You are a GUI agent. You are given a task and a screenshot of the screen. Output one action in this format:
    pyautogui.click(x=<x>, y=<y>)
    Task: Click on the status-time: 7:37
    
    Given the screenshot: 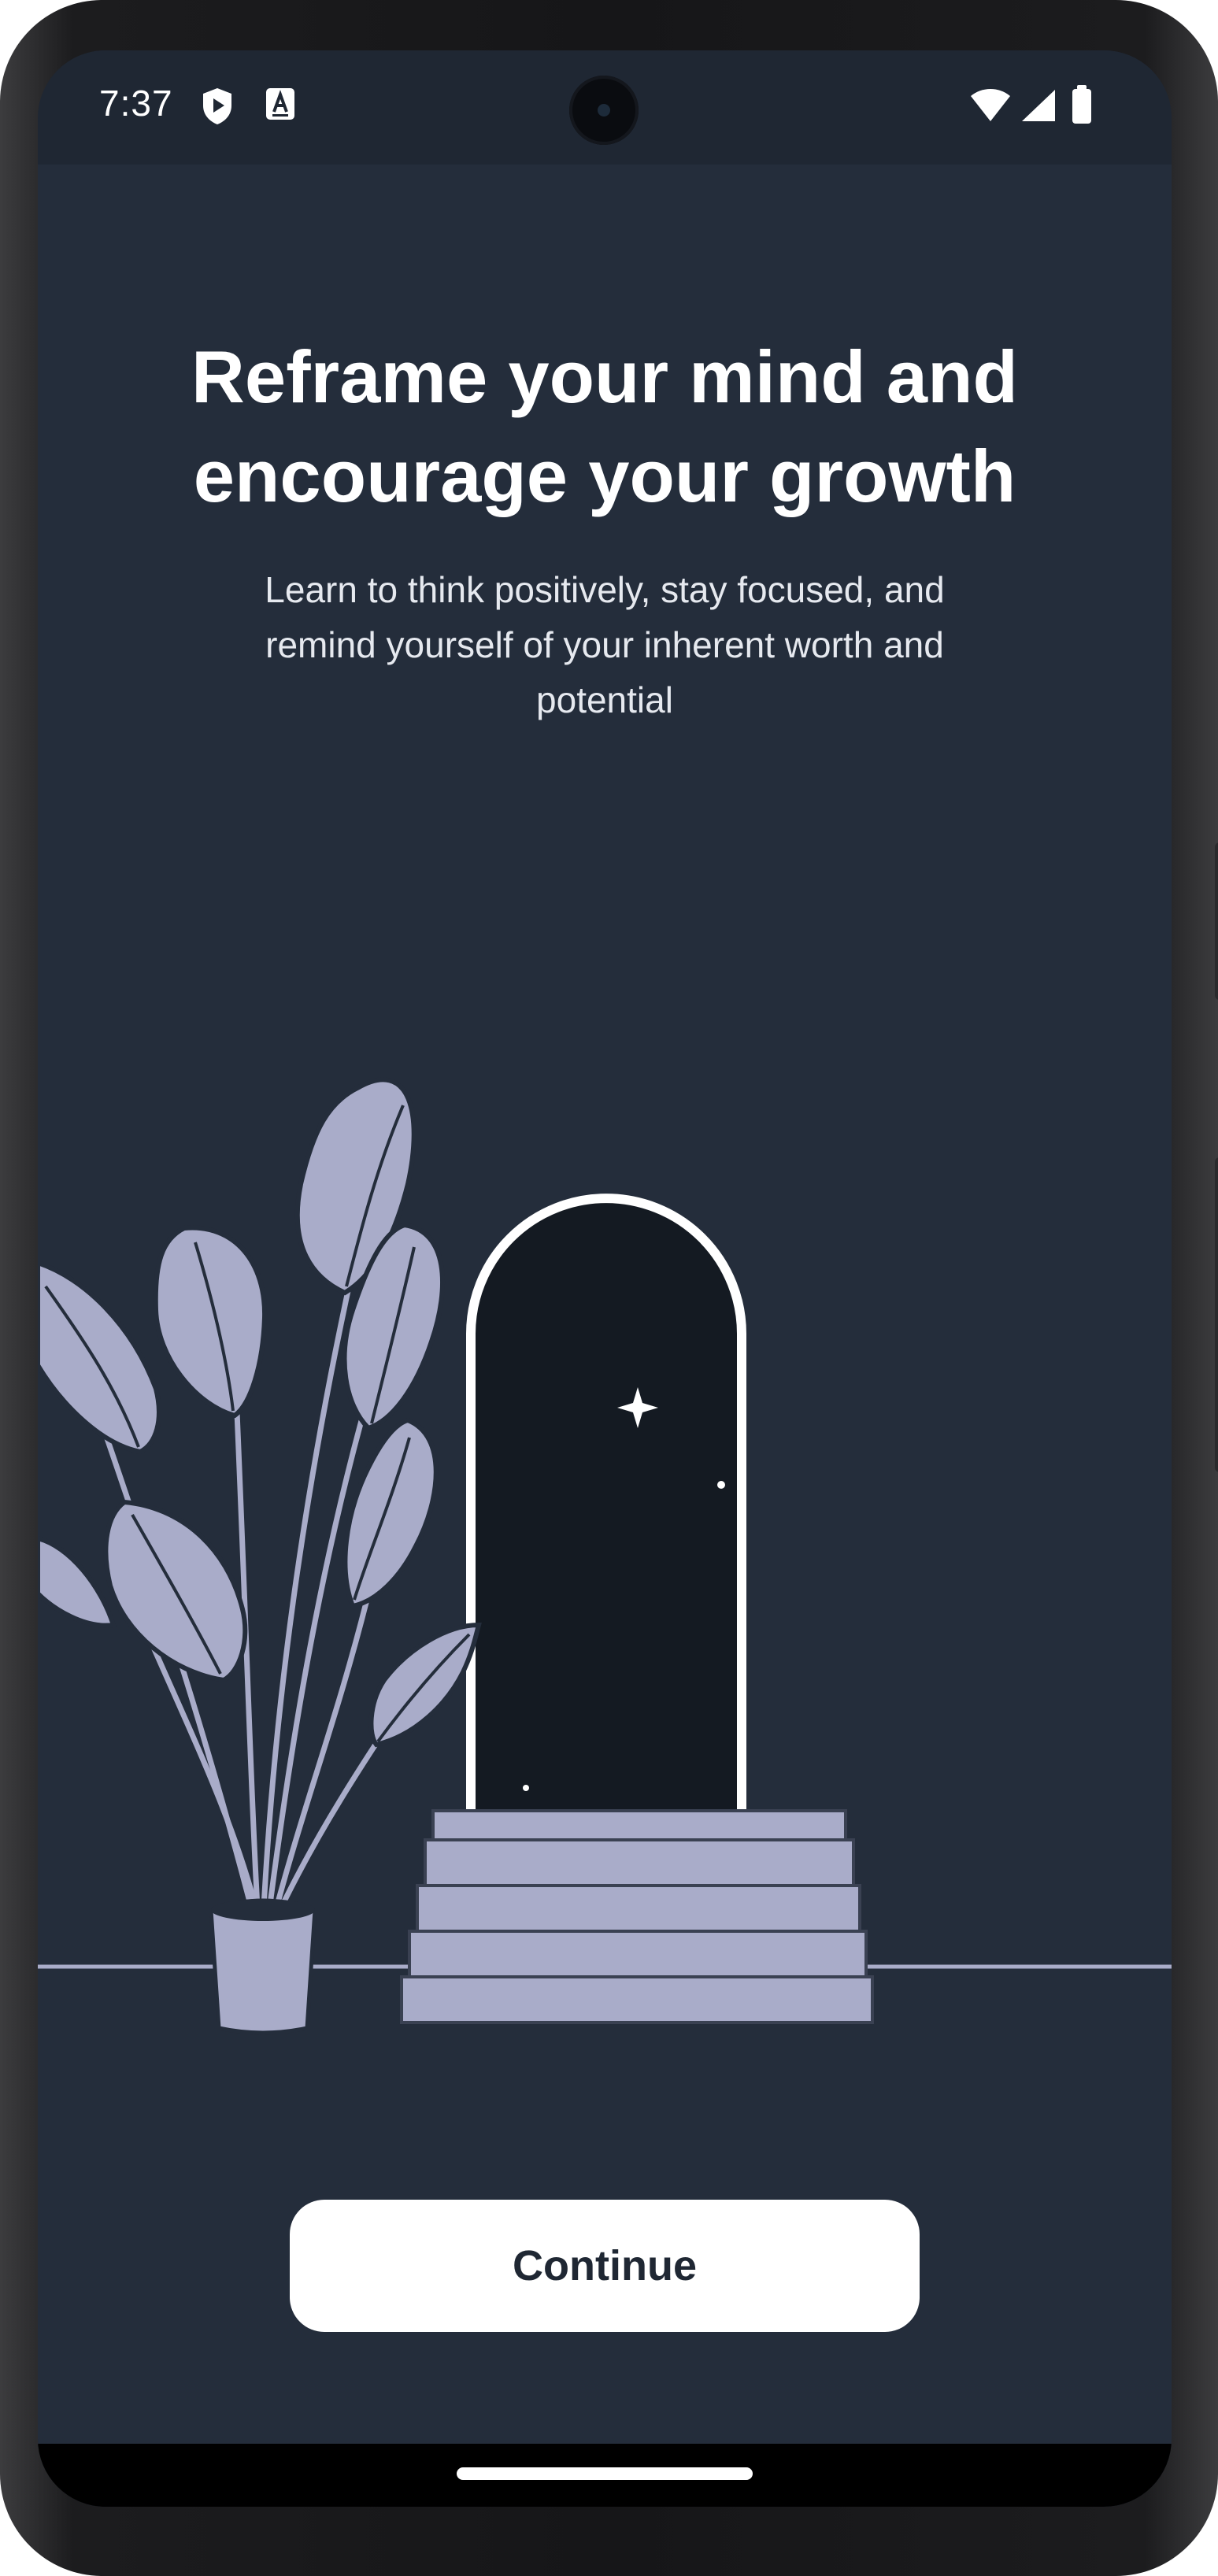 What is the action you would take?
    pyautogui.click(x=136, y=103)
    